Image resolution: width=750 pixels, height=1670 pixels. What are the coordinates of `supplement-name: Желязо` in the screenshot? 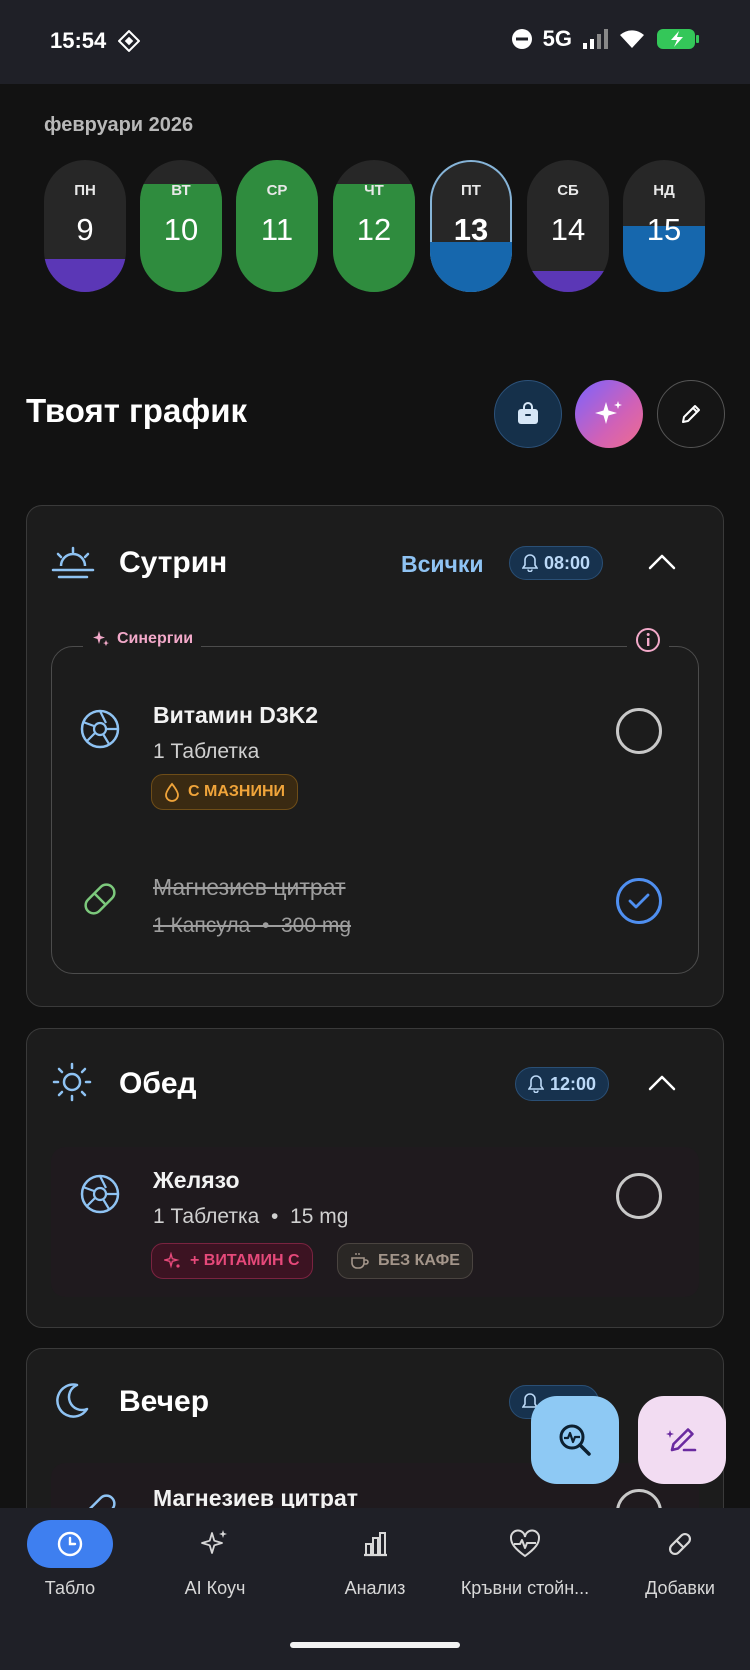 It's located at (196, 1180).